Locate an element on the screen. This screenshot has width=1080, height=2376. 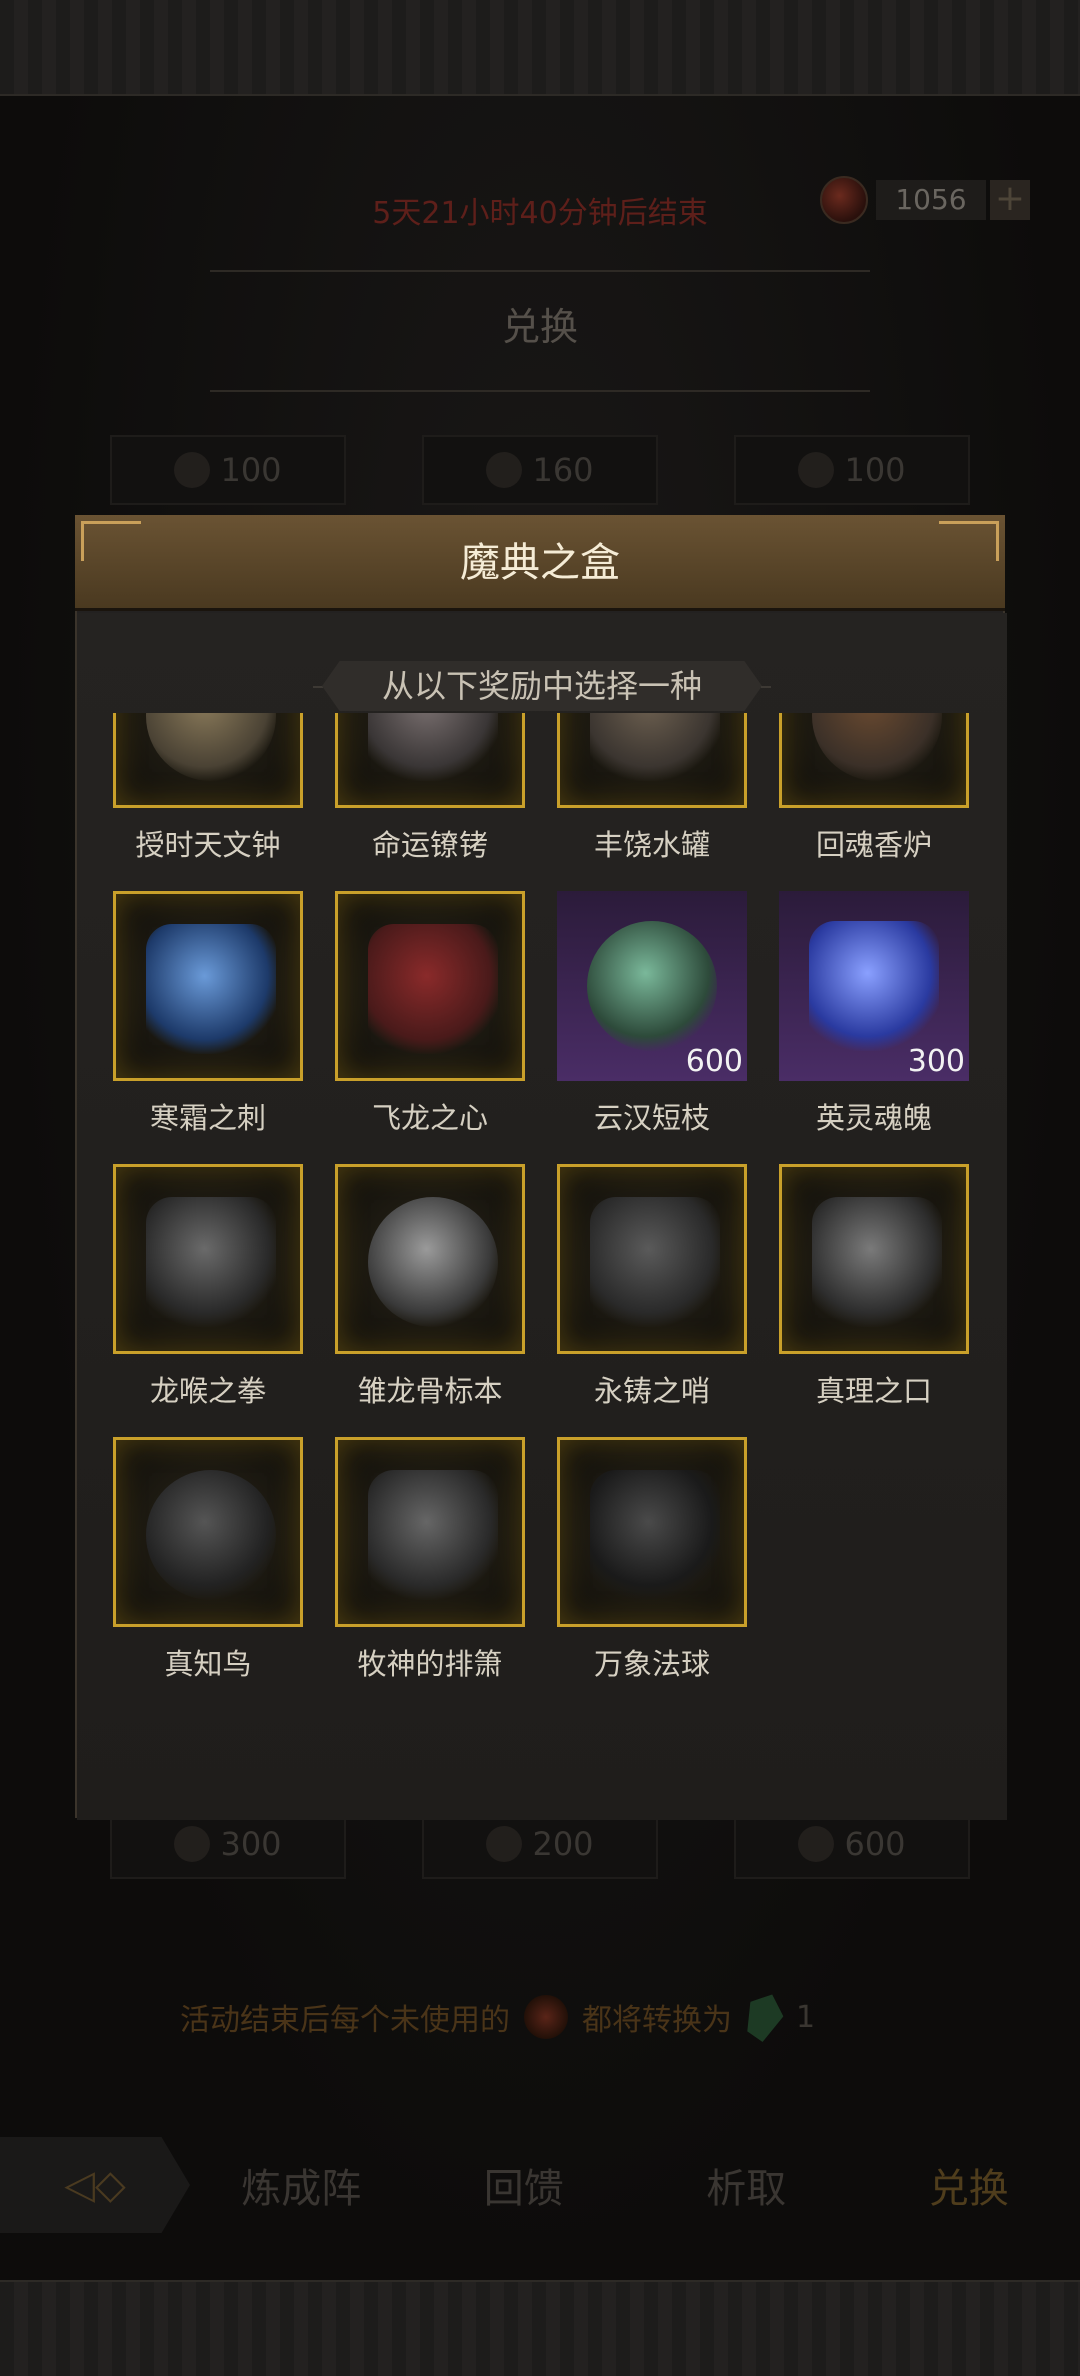
price-cell: 160 is located at coordinates (540, 470).